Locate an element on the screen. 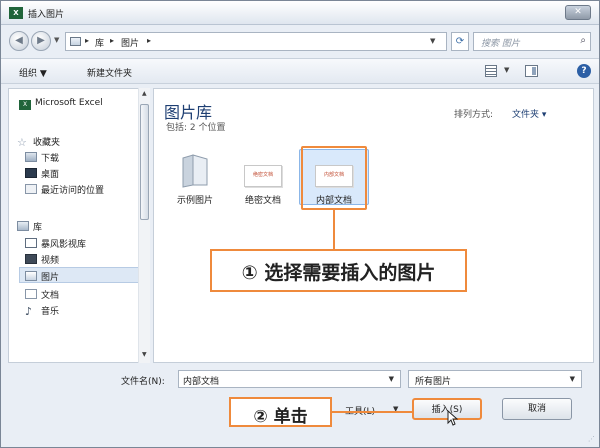 Image resolution: width=600 pixels, height=448 pixels. address-dropdown-icon: ▼ is located at coordinates (432, 41).